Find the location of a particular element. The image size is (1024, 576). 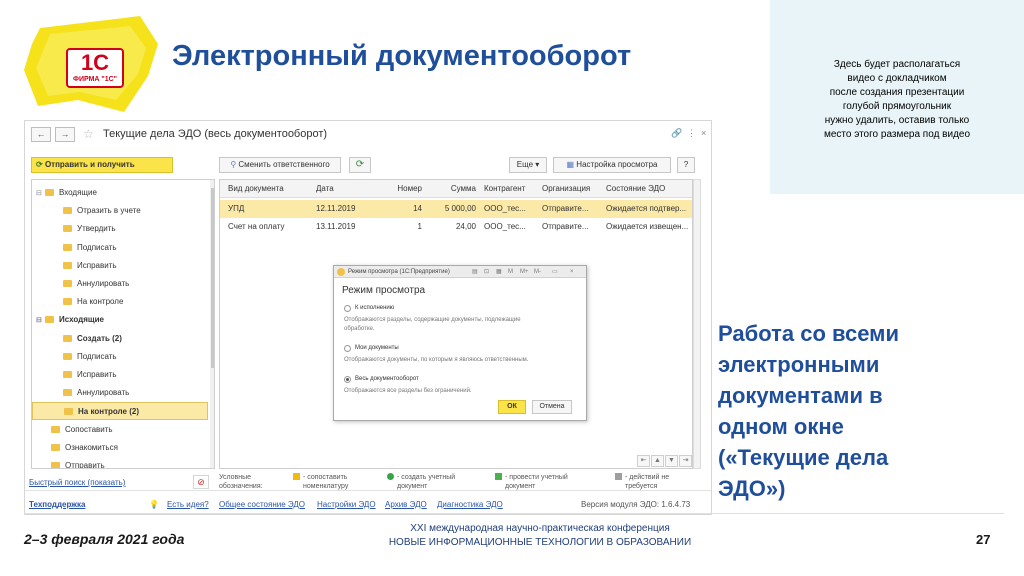

dialog-print-icon: ▤ is located at coordinates (475, 272).